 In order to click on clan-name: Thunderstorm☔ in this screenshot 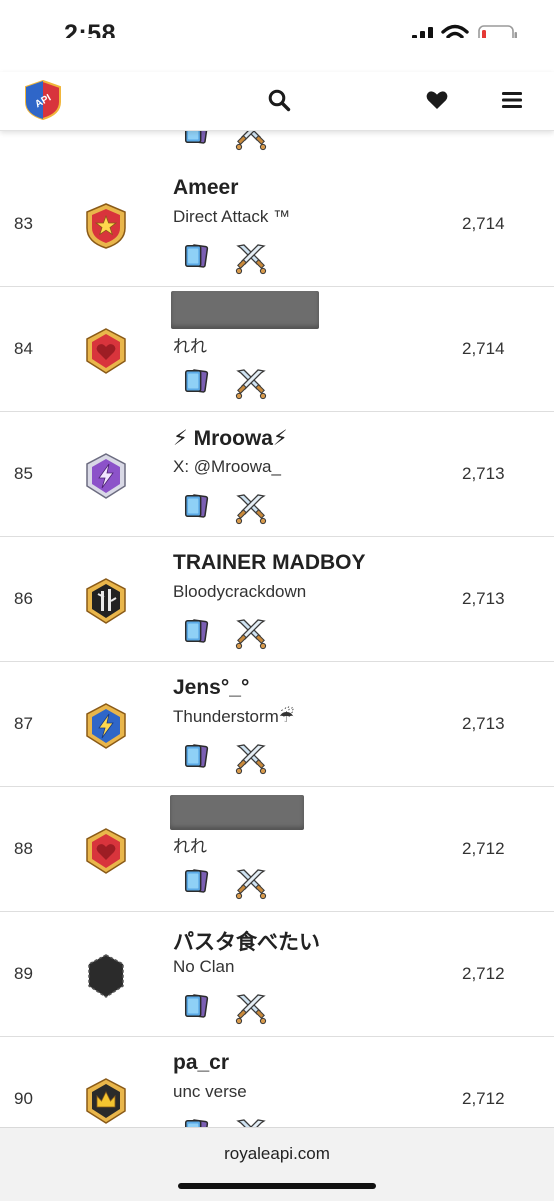, I will do `click(233, 717)`.